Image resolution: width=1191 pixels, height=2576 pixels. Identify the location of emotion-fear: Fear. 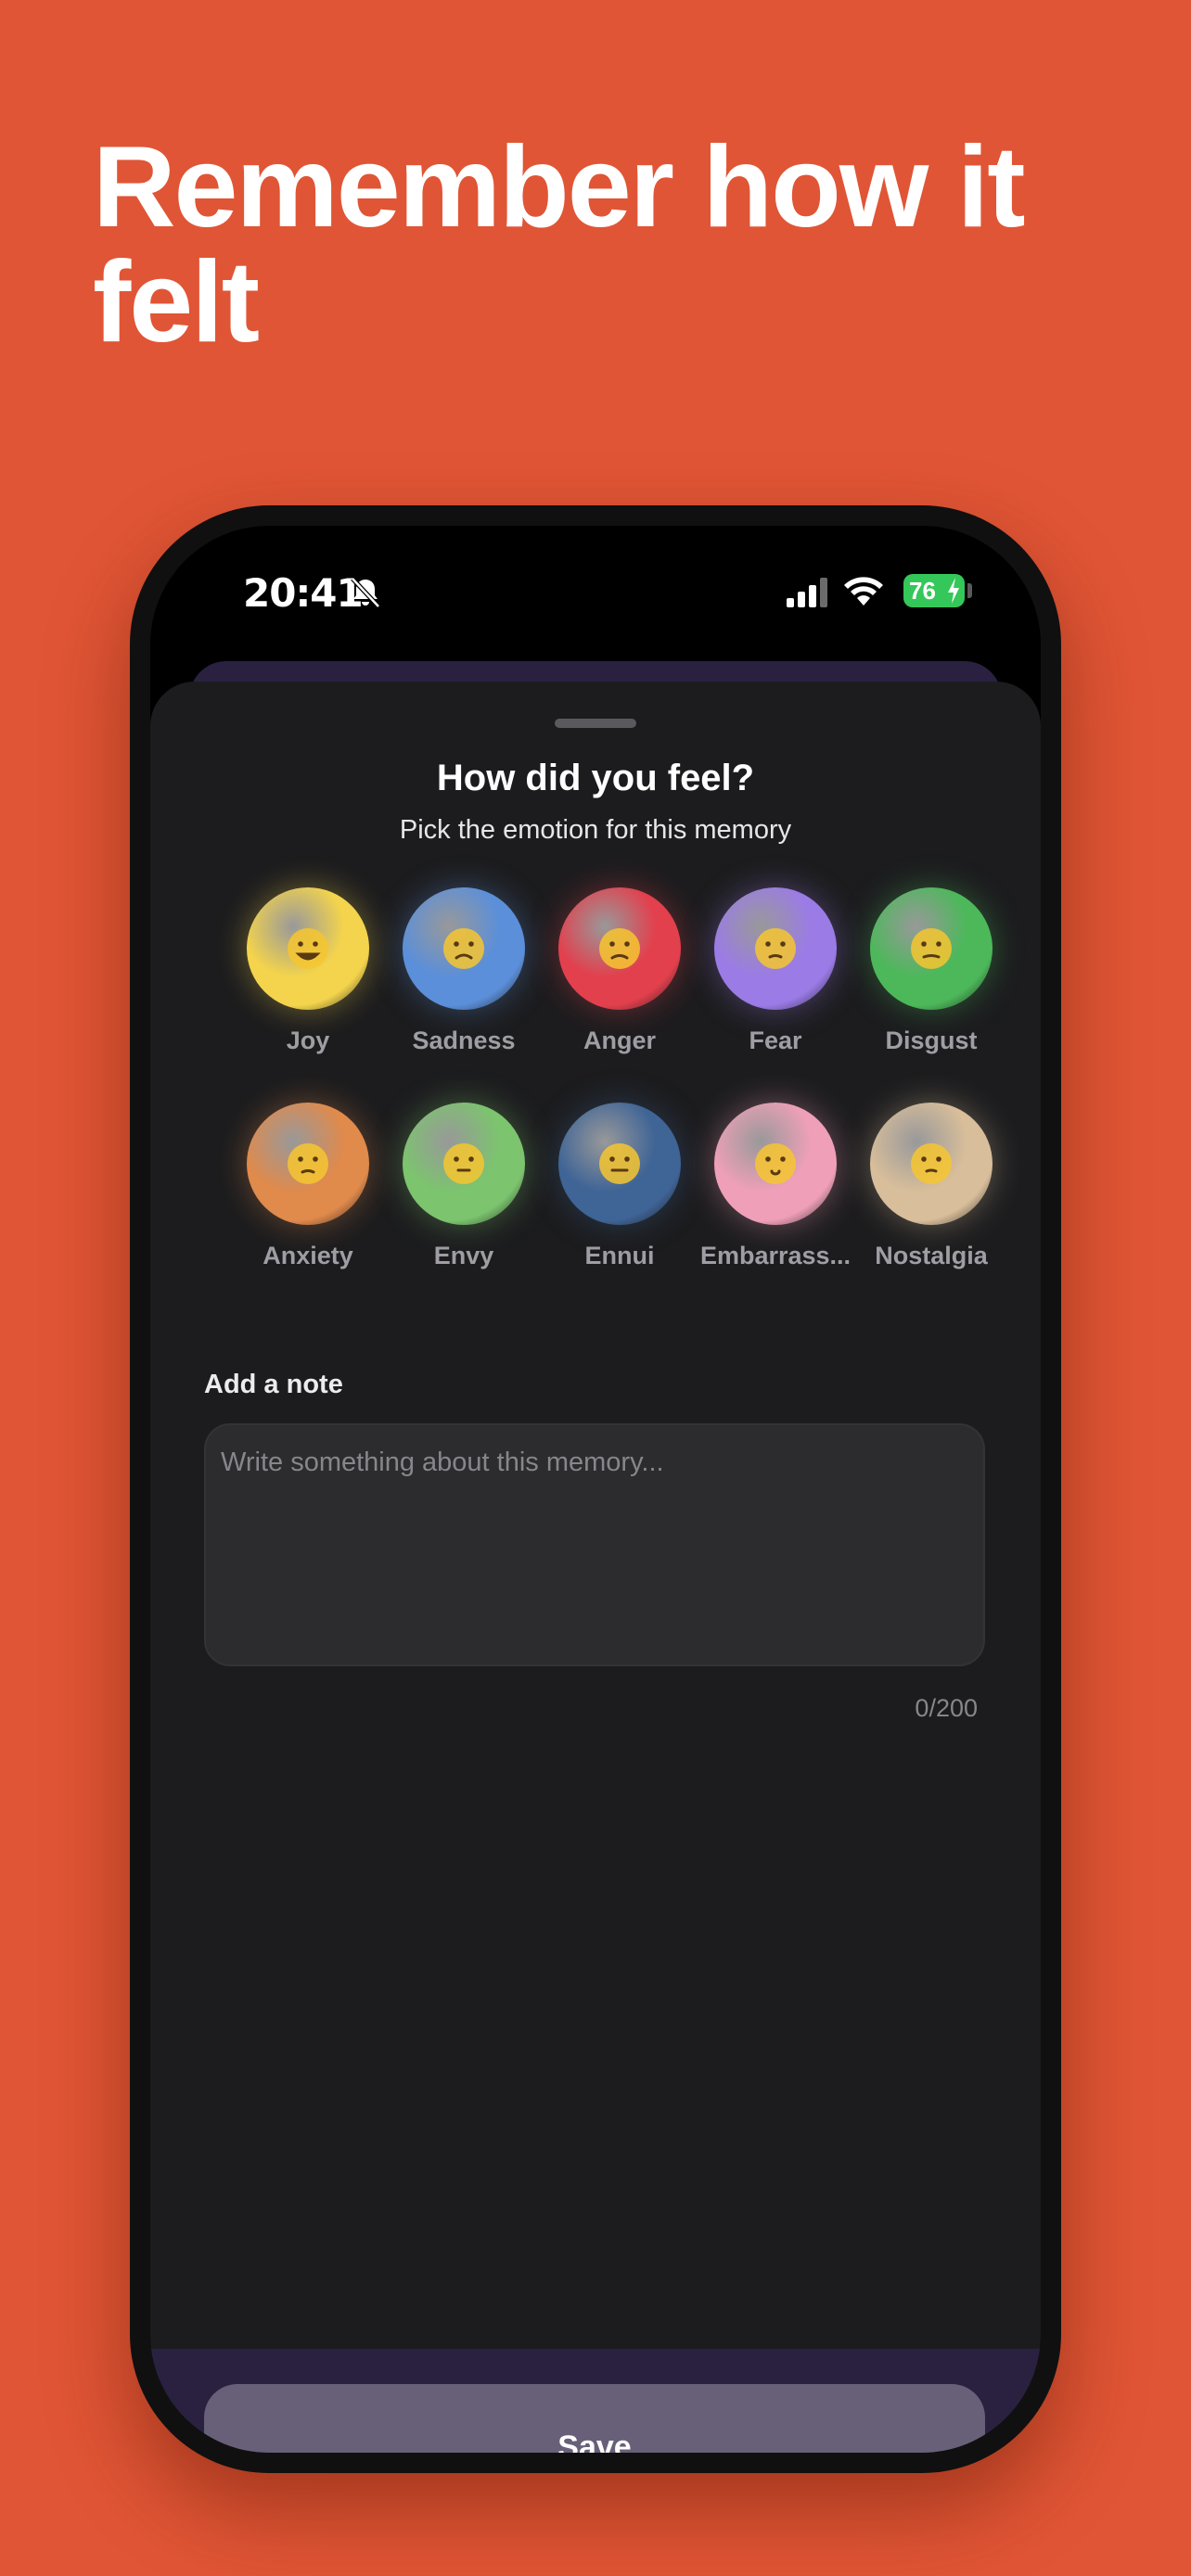
(775, 971).